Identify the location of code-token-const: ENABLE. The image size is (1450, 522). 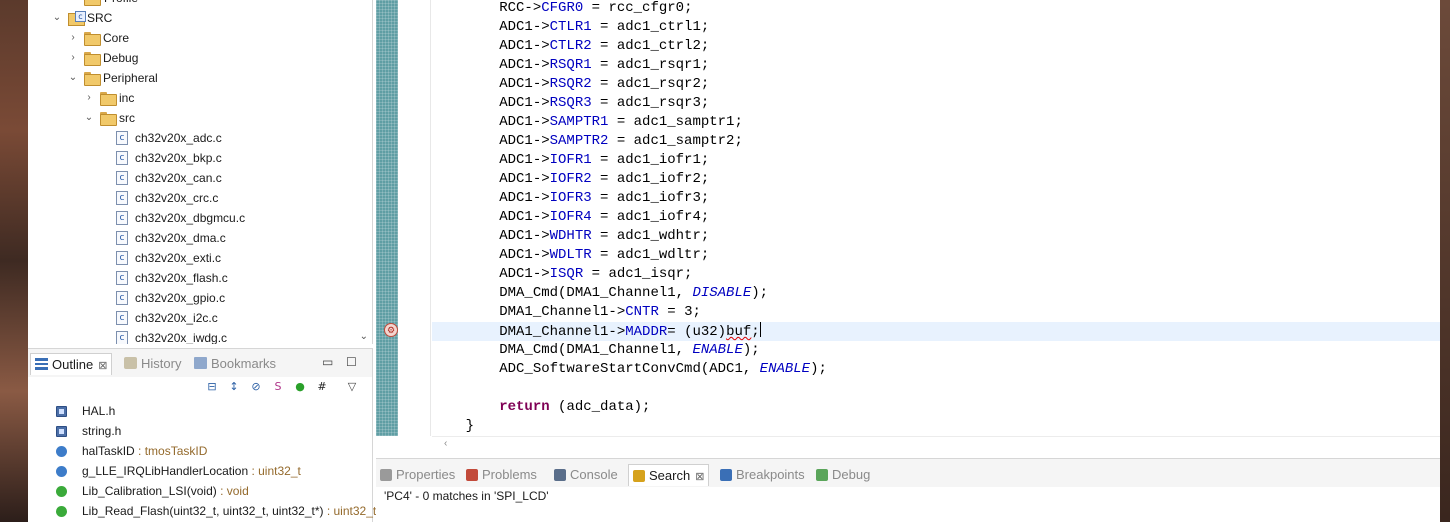
(717, 350).